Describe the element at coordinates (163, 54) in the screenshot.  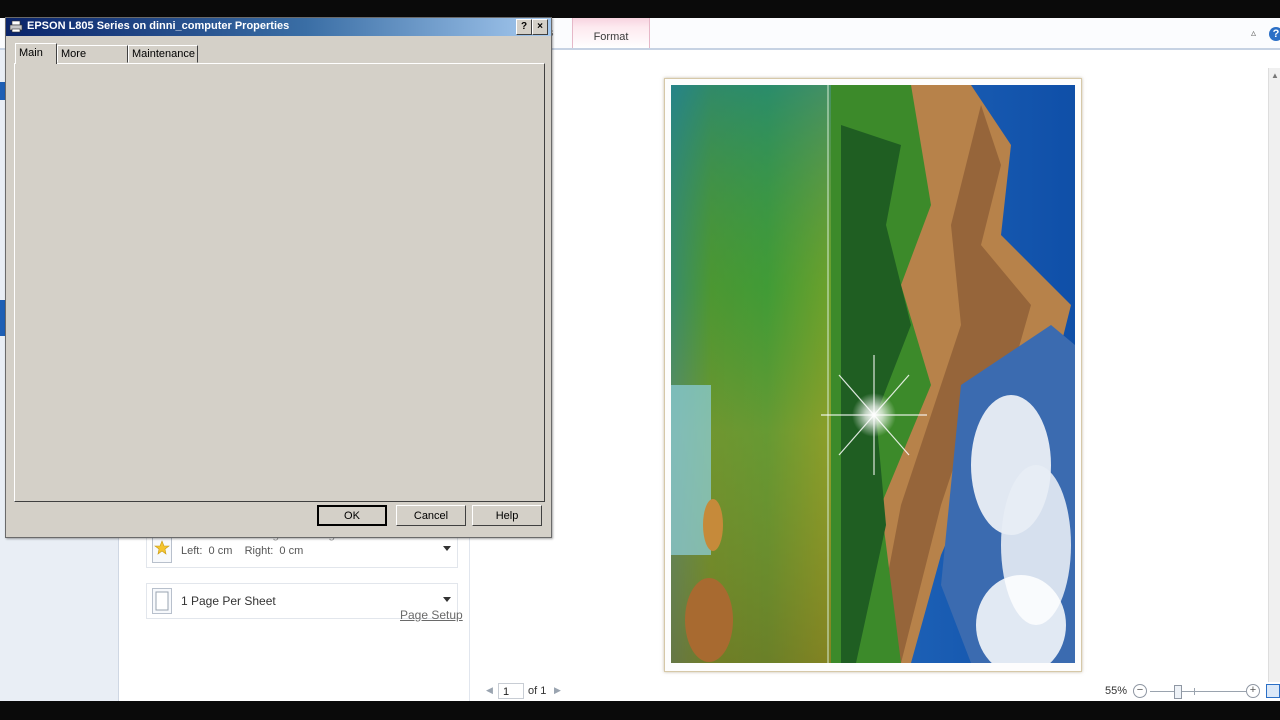
I see `tab-maintenance: Maintenance` at that location.